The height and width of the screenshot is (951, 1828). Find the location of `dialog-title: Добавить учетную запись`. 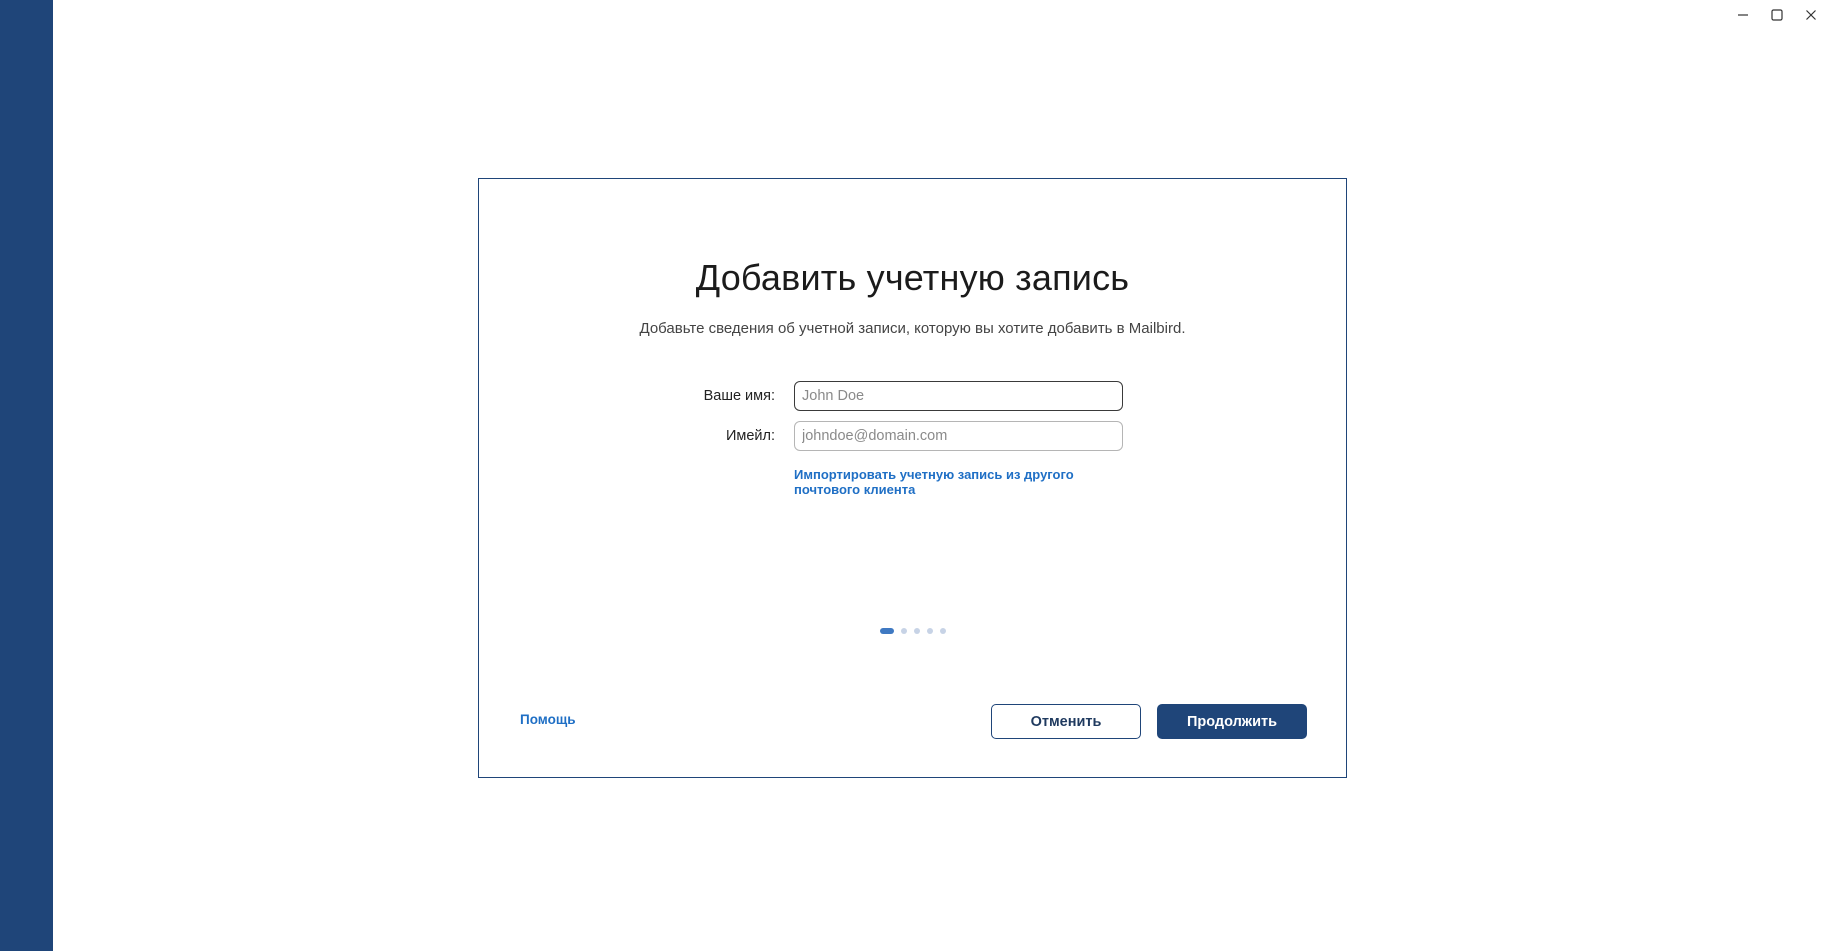

dialog-title: Добавить учетную запись is located at coordinates (912, 277).